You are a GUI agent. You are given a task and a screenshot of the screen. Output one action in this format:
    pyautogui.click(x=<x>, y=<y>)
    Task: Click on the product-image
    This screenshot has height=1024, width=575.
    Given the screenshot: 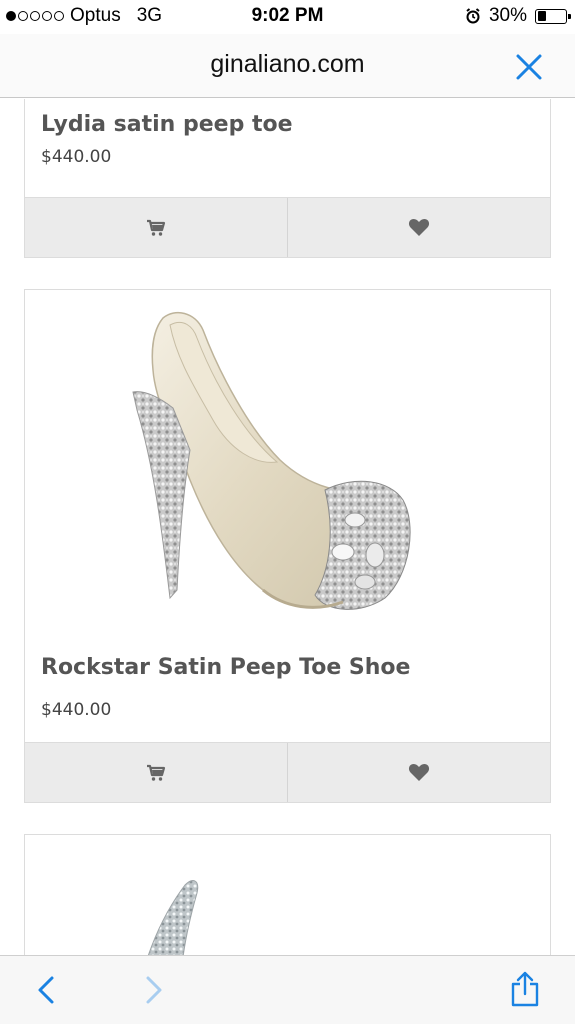 What is the action you would take?
    pyautogui.click(x=287, y=895)
    